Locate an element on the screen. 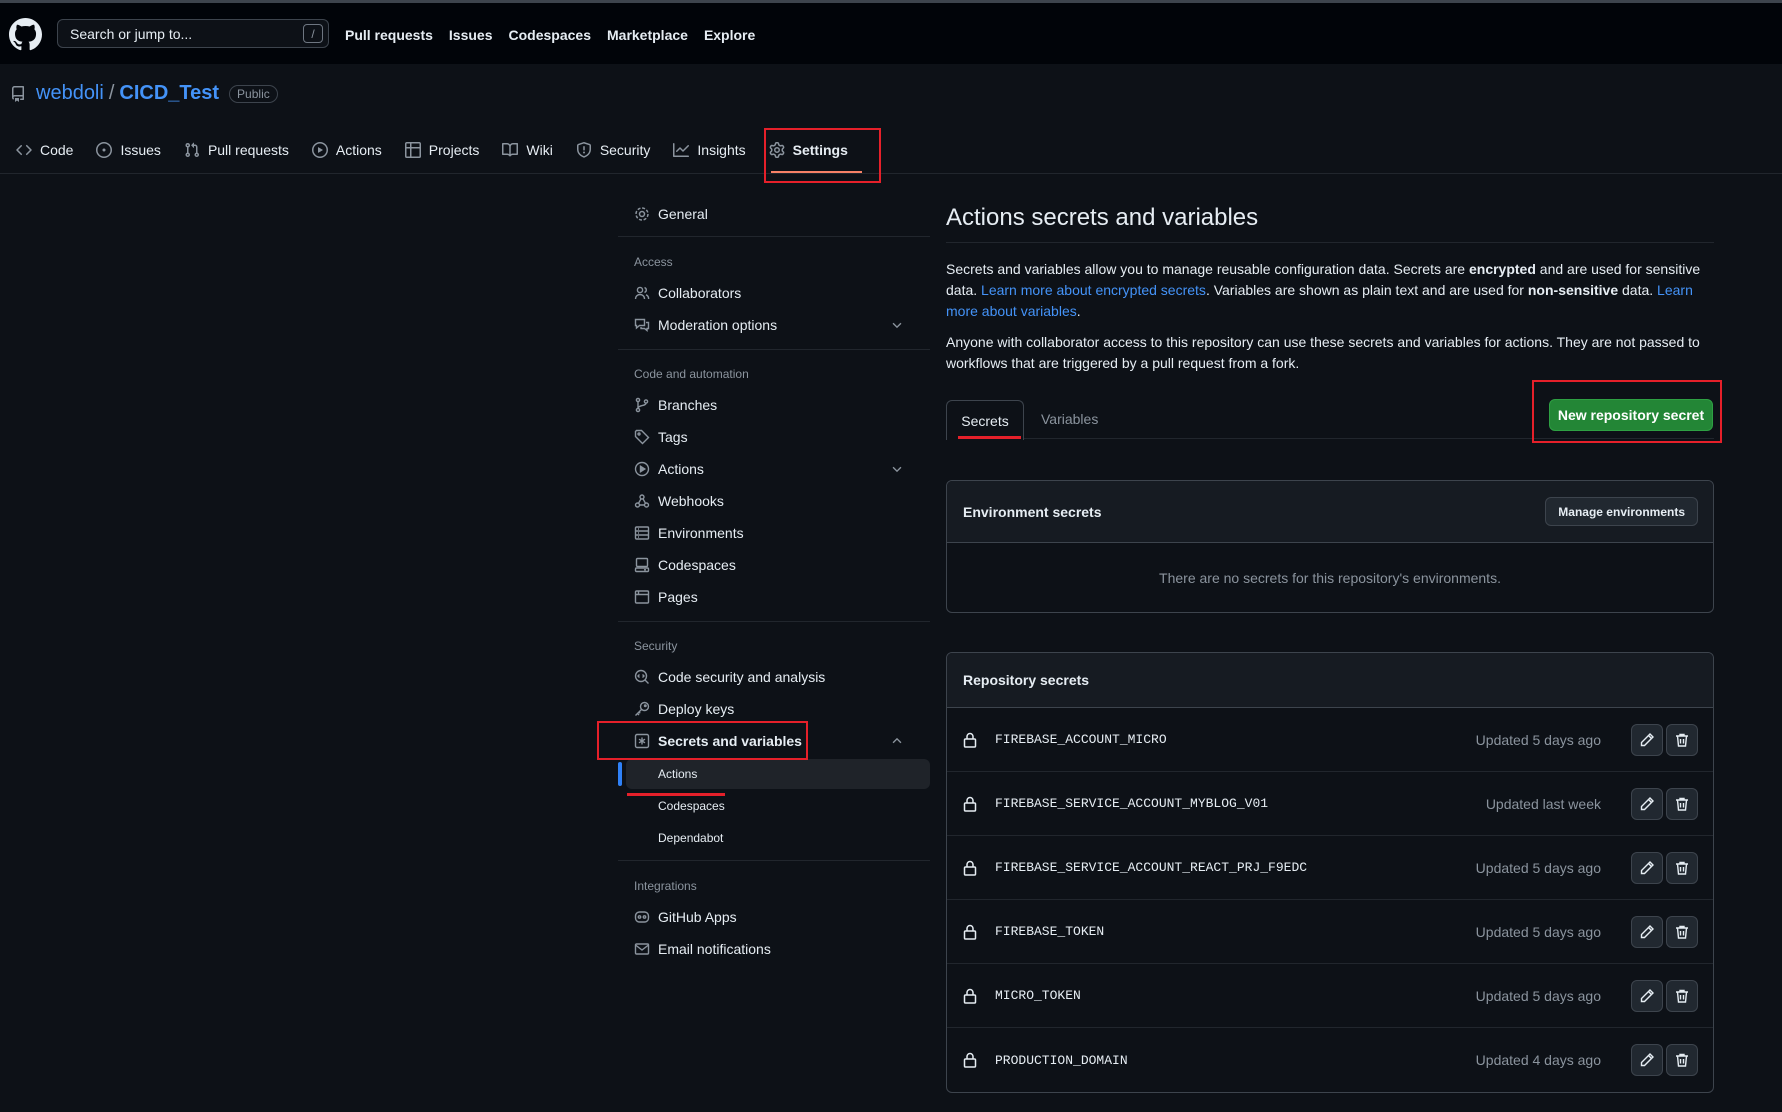  sidebar-item-webhooks: Webhooks is located at coordinates (770, 501).